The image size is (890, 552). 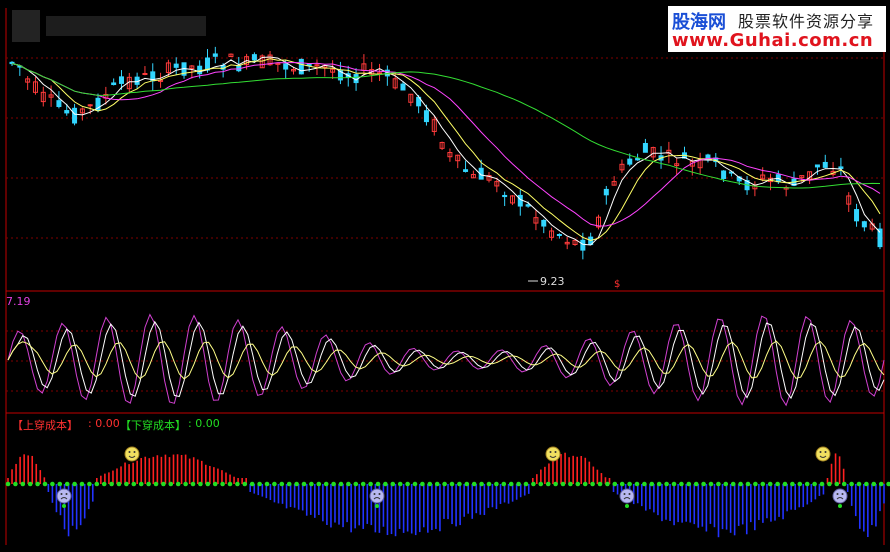 What do you see at coordinates (204, 423) in the screenshot?
I see `down-cost-value: : 0.00` at bounding box center [204, 423].